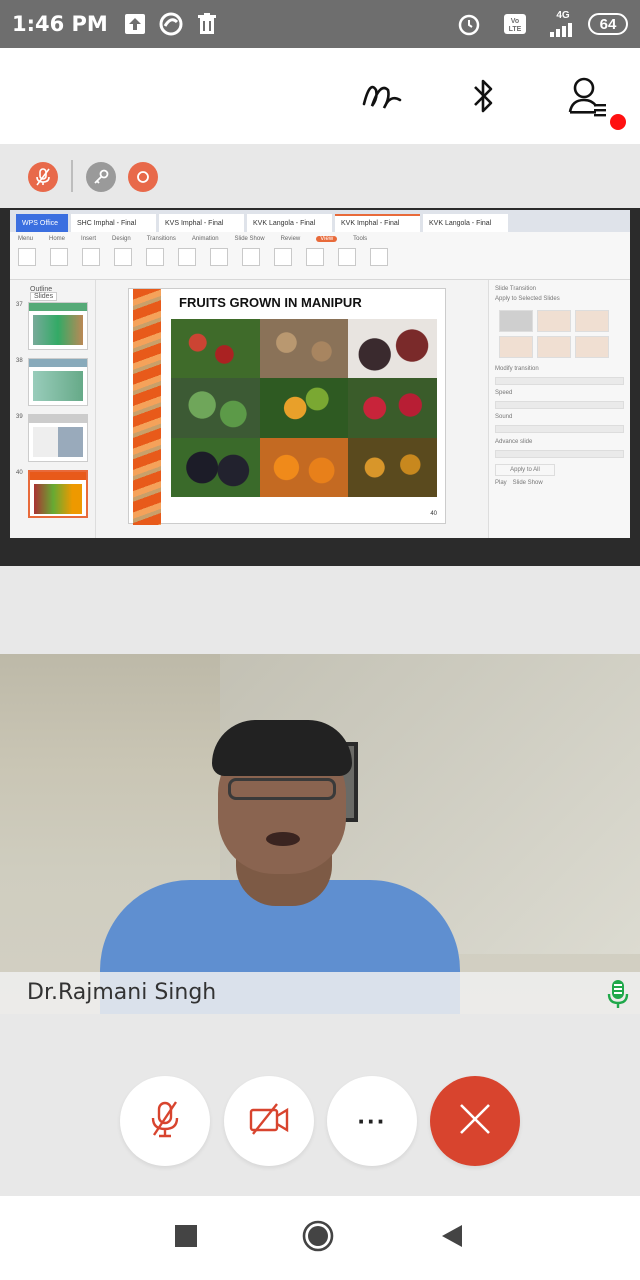 The width and height of the screenshot is (640, 1280). What do you see at coordinates (320, 24) in the screenshot?
I see `status-bar: 1:46 PM Vo LTE 4G 64` at bounding box center [320, 24].